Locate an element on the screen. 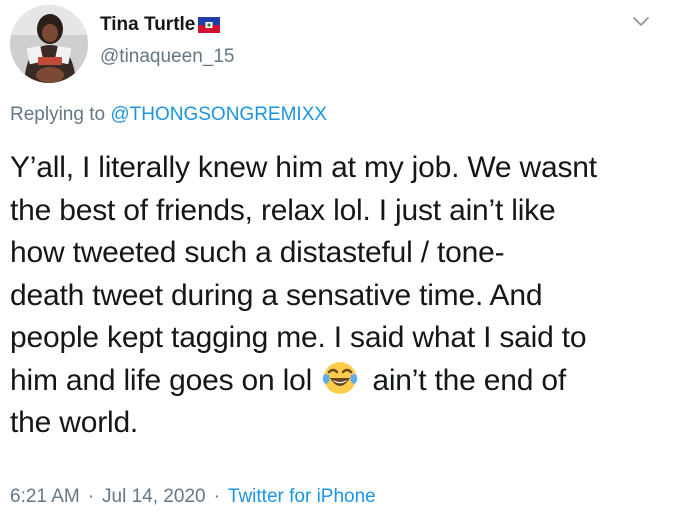 This screenshot has width=674, height=524. tweet-line: the world. is located at coordinates (74, 422).